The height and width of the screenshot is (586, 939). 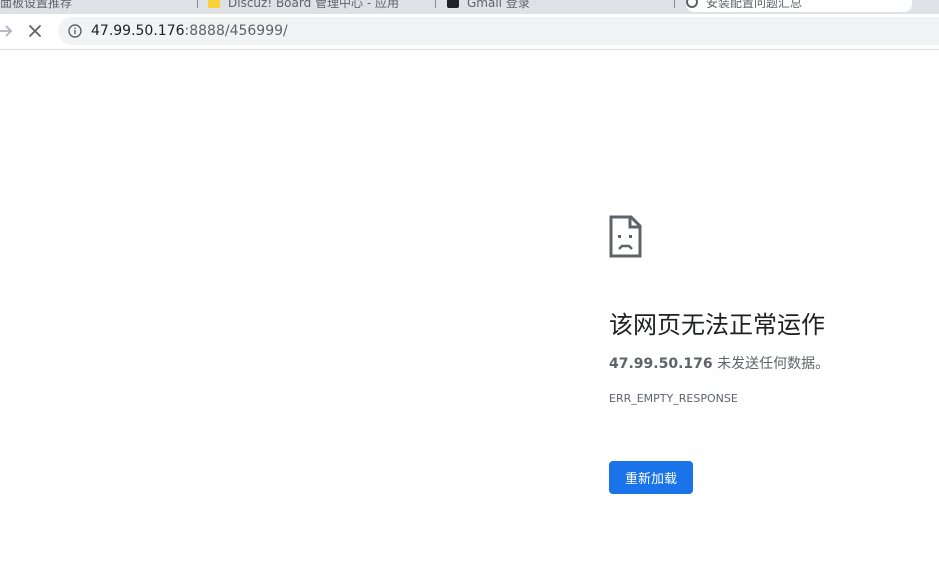 What do you see at coordinates (214, 4) in the screenshot?
I see `document-icon` at bounding box center [214, 4].